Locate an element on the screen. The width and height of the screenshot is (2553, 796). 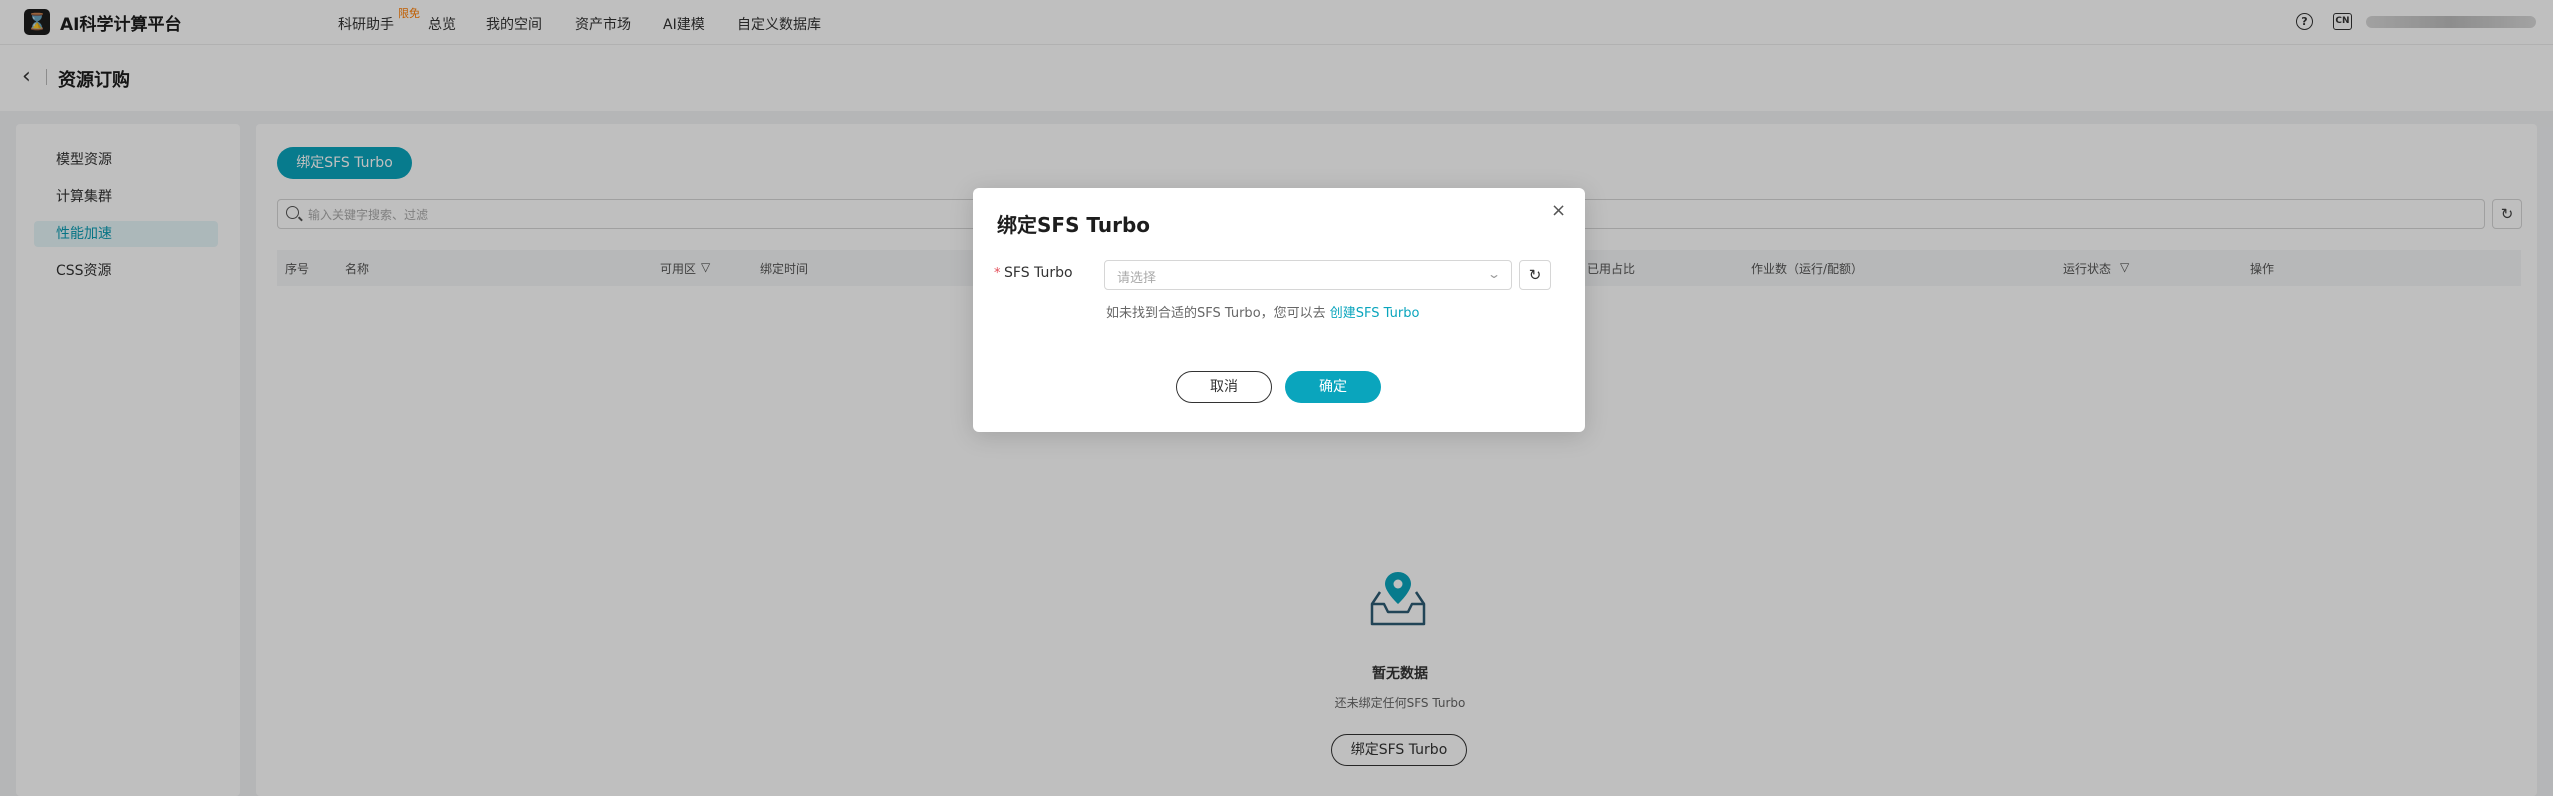
hint-prefix: 如未找到合适的SFS Turbo，您可以去 is located at coordinates (1218, 313).